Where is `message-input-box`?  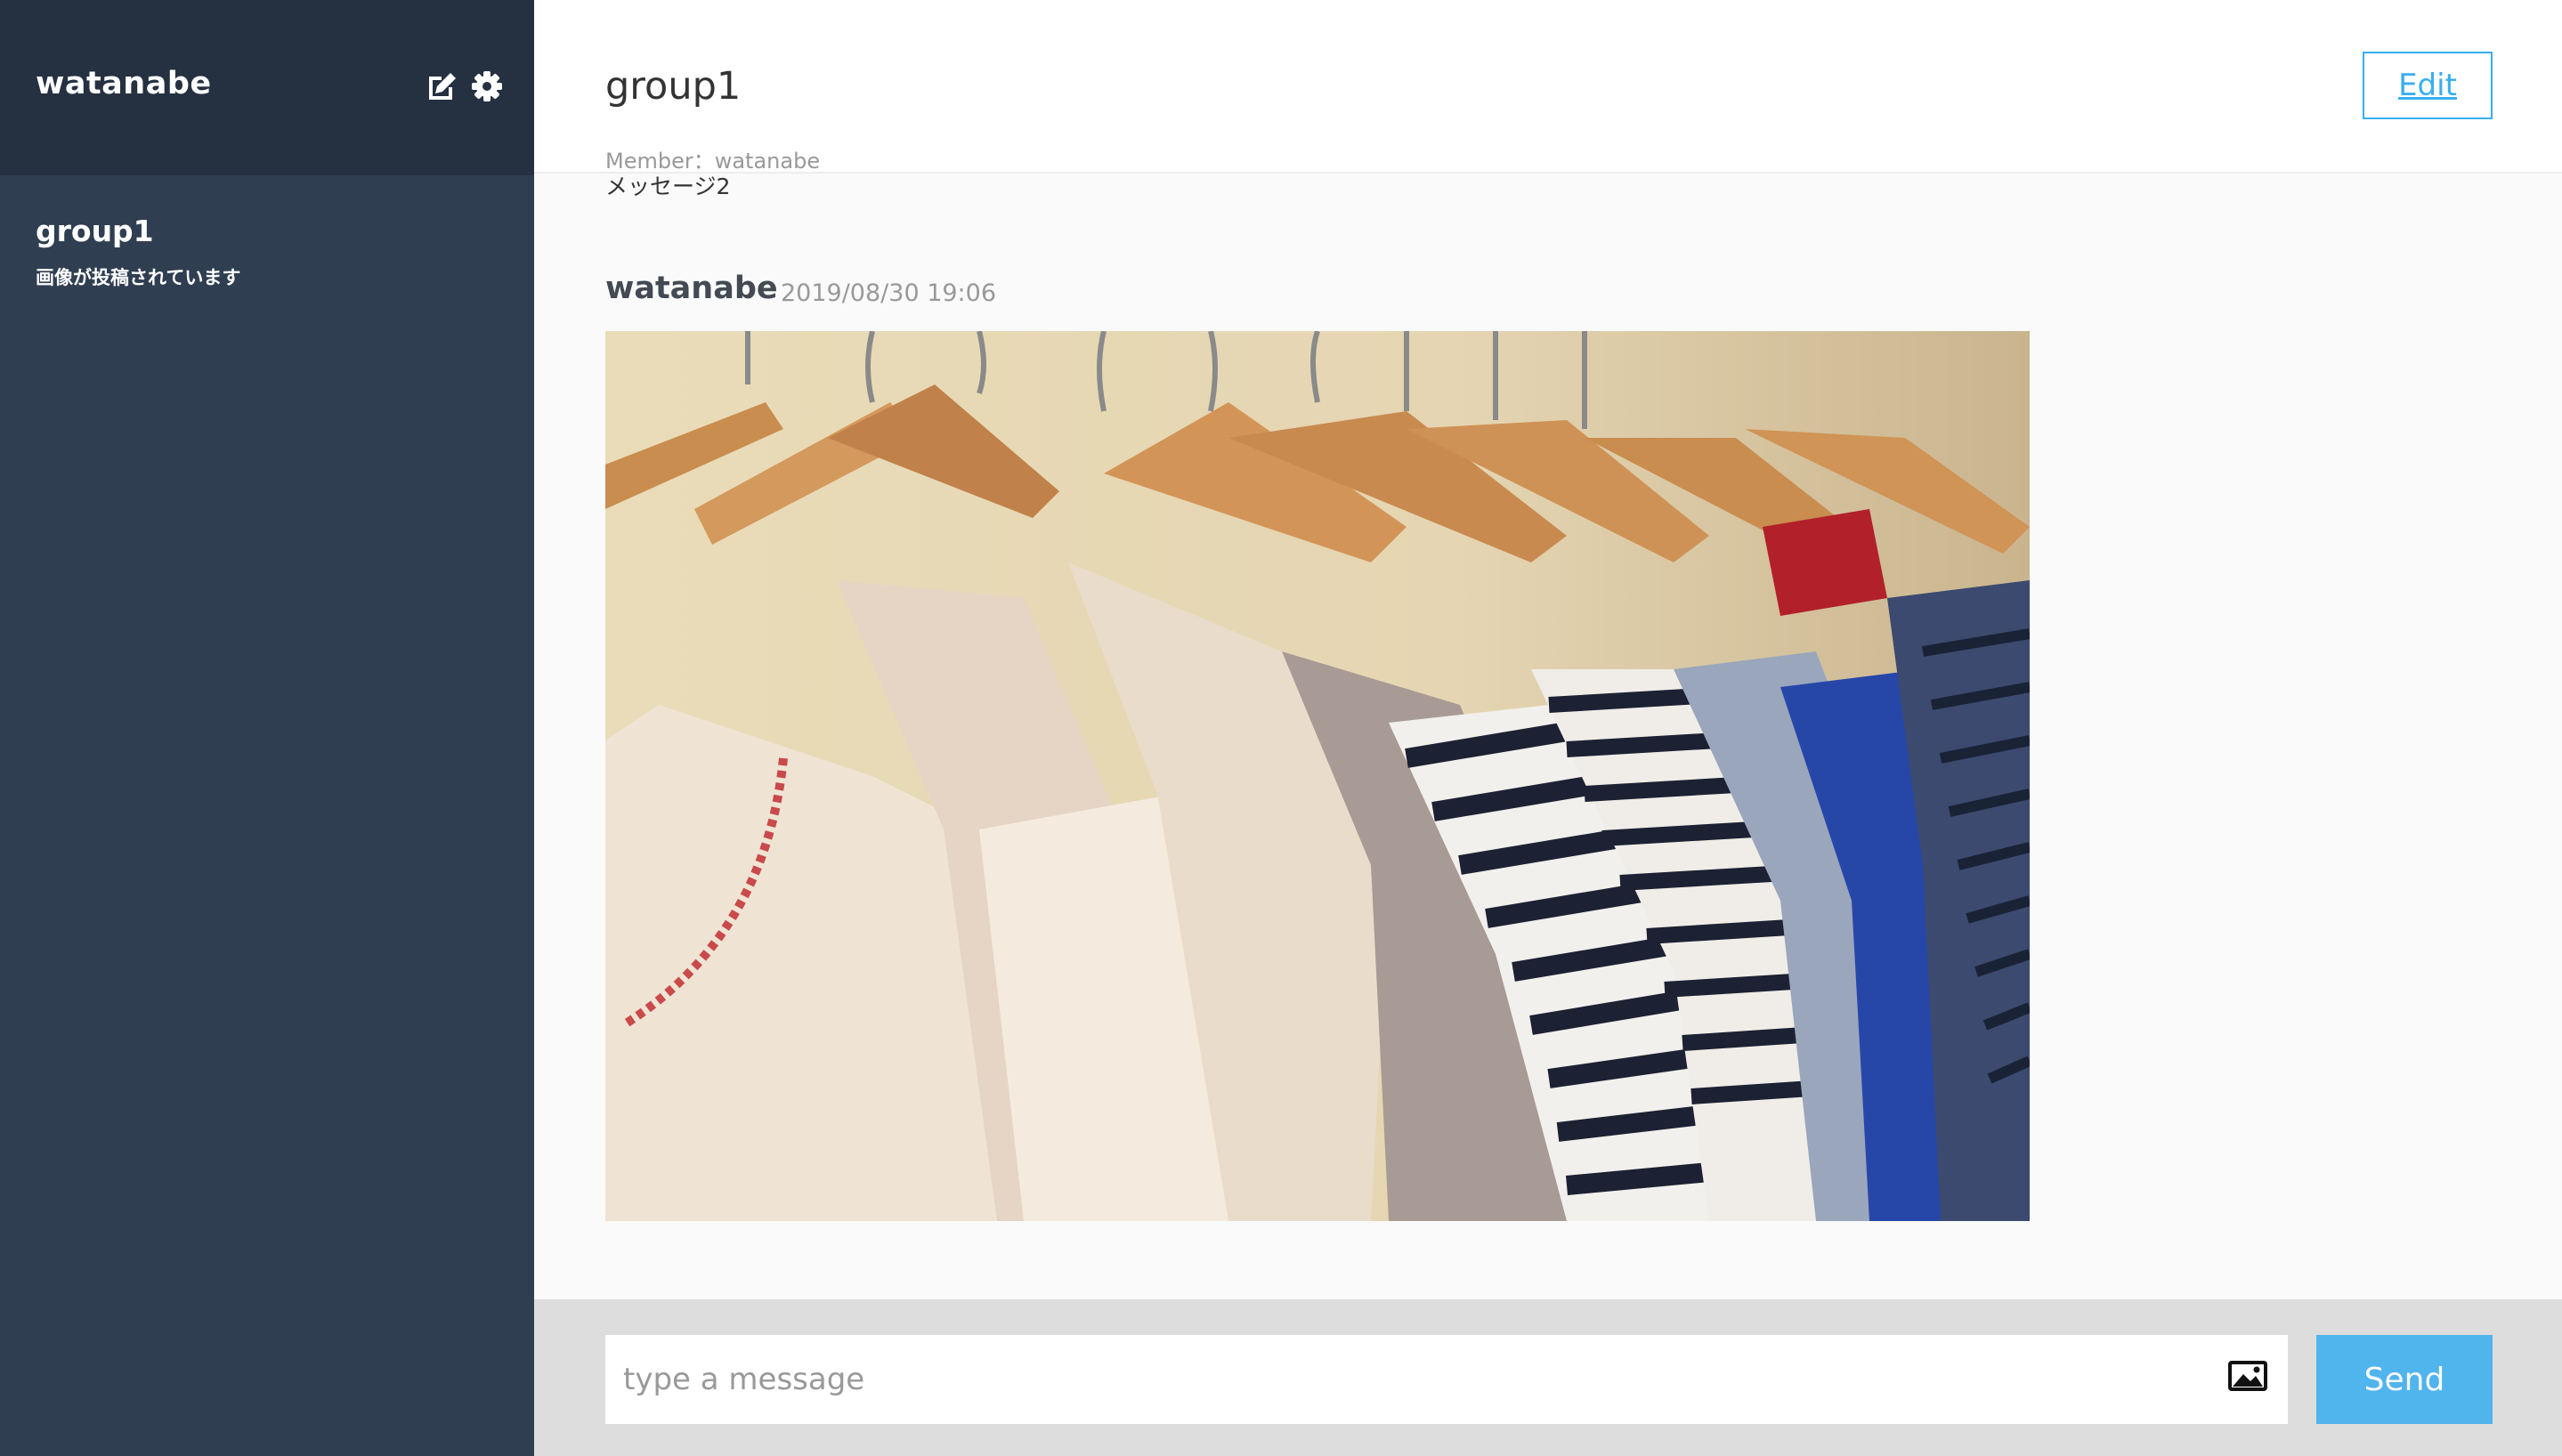
message-input-box is located at coordinates (1446, 1379).